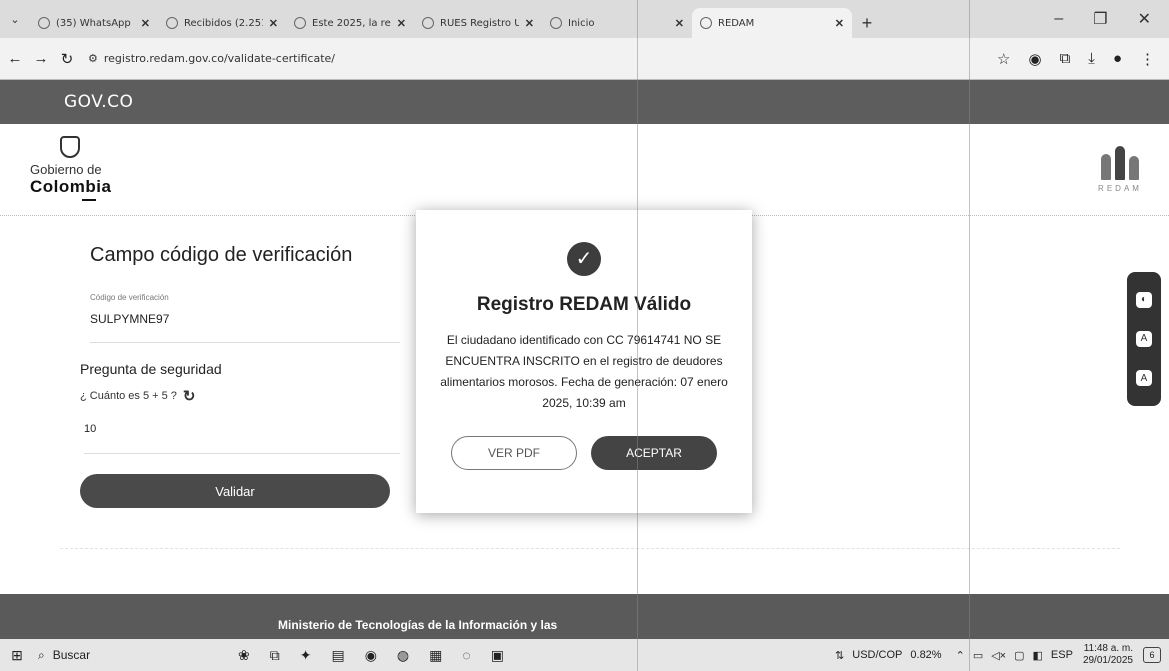 Image resolution: width=1169 pixels, height=671 pixels. I want to click on tab-search-icon: ⌄, so click(15, 19).